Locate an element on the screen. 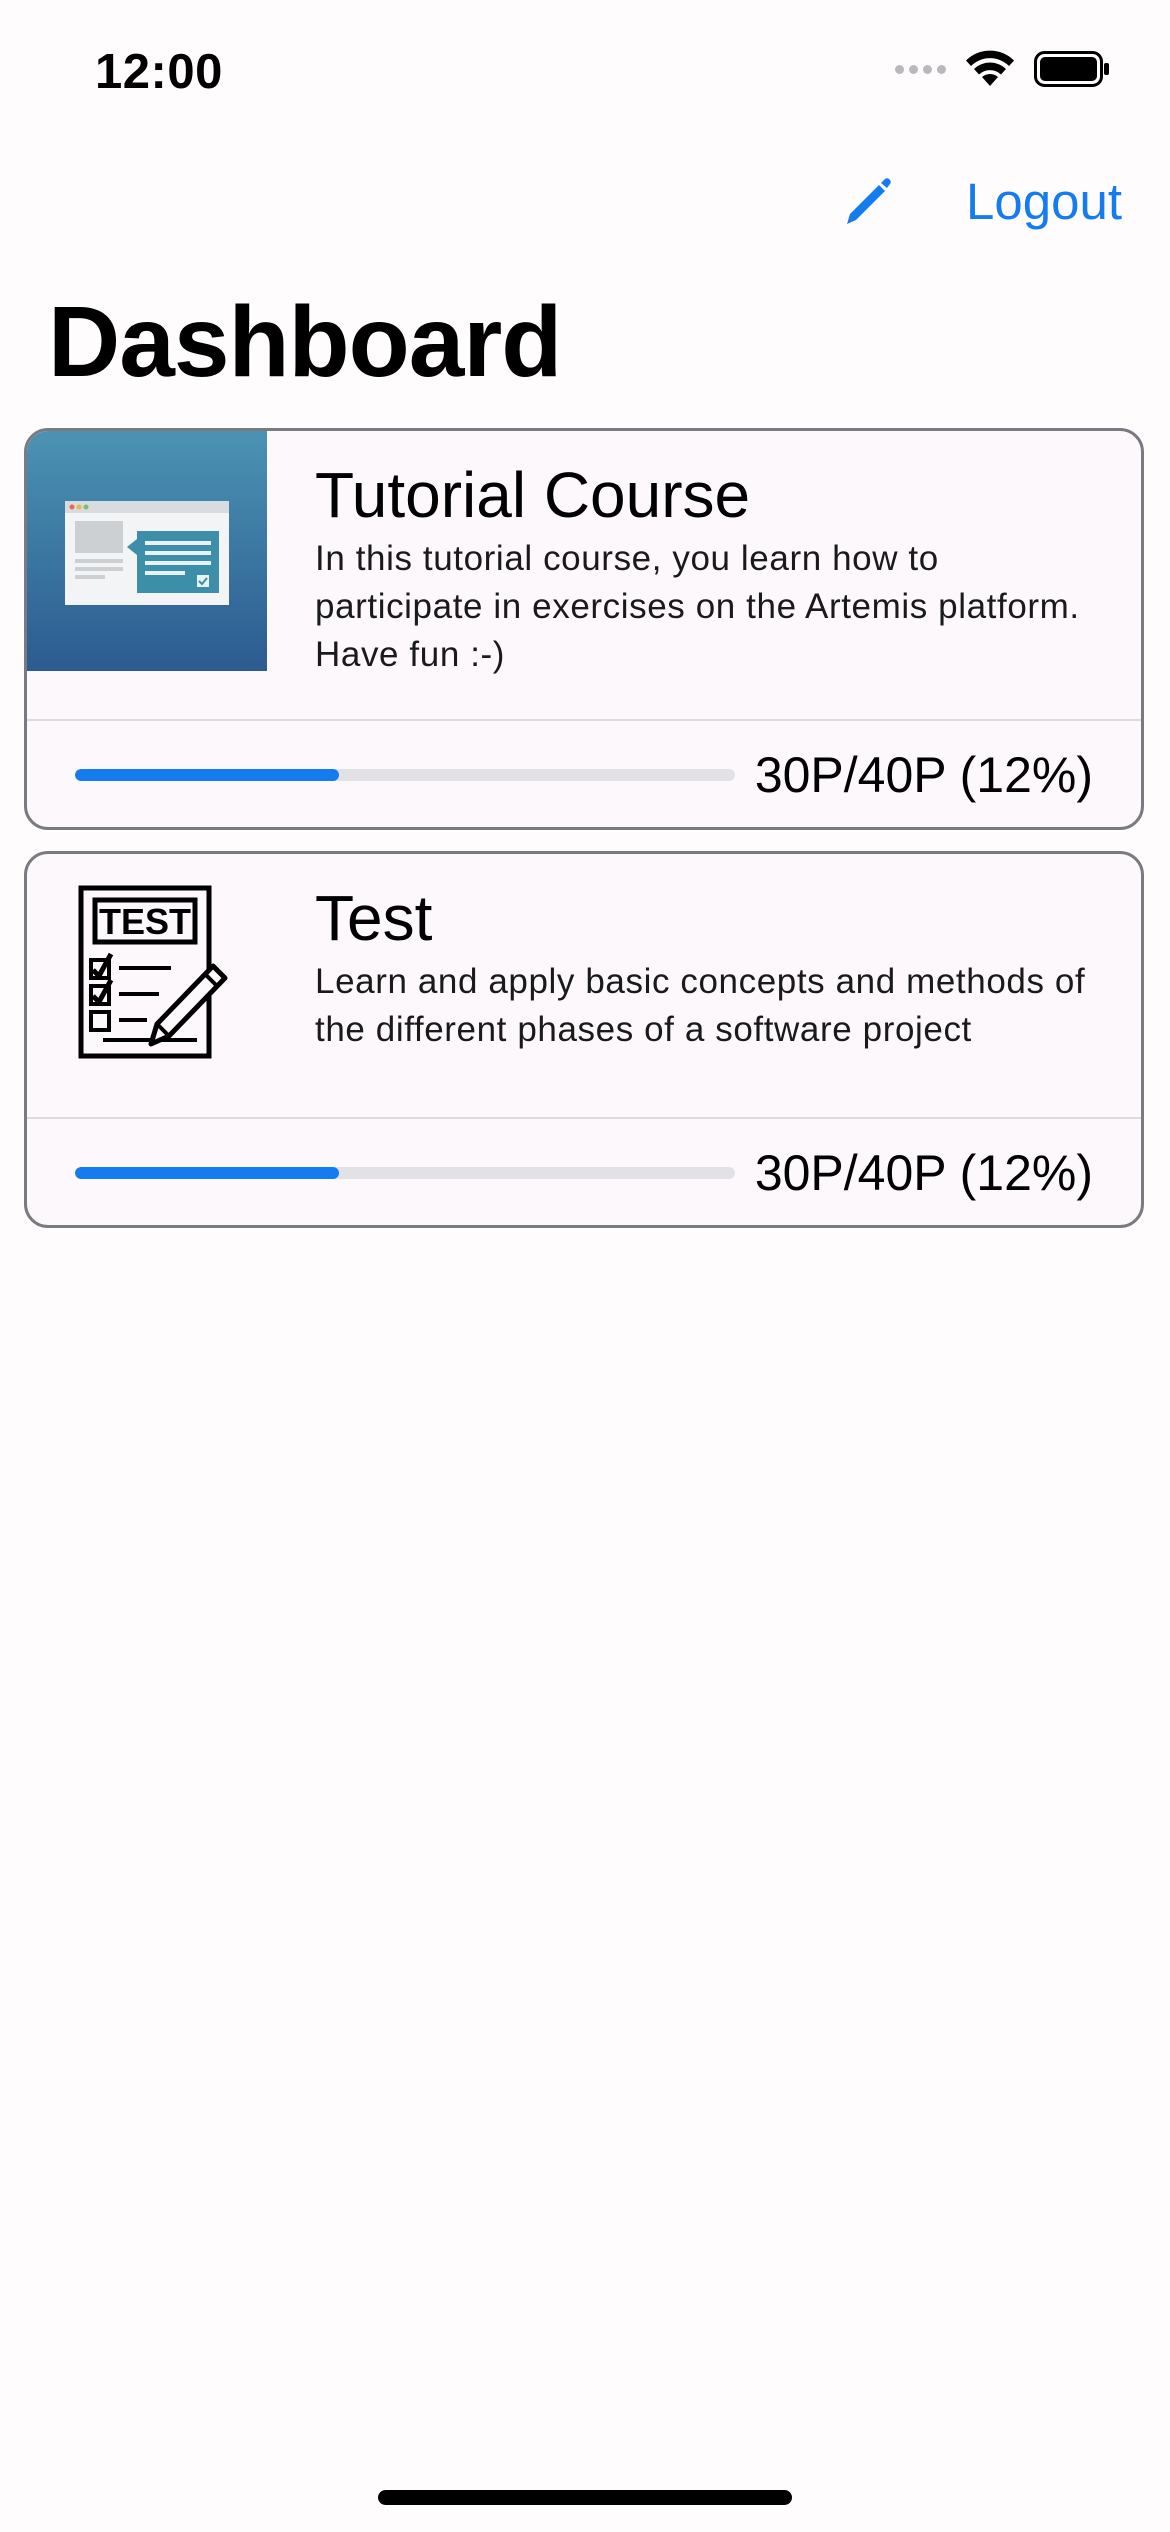 The image size is (1170, 2532). page-title: Dashboard is located at coordinates (305, 342).